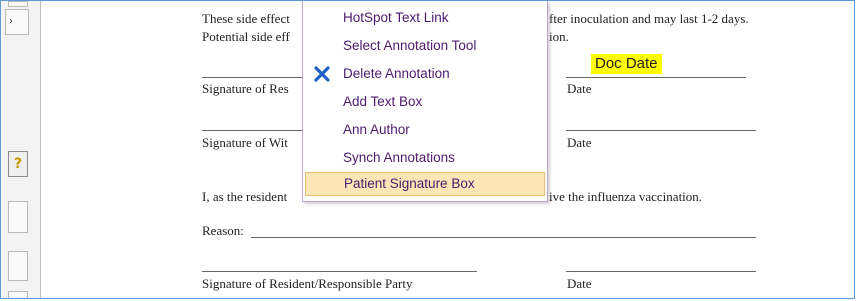 This screenshot has width=857, height=301. Describe the element at coordinates (245, 142) in the screenshot. I see `signature-label: Signature of Wit` at that location.